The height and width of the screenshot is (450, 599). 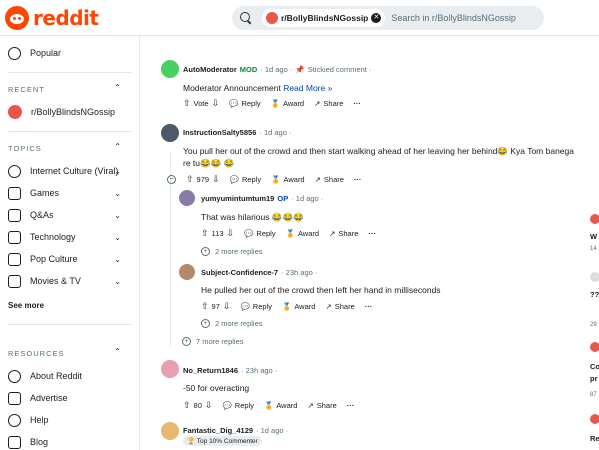 I want to click on sidebar-item-qas: Q&As ⌄, so click(x=69, y=215).